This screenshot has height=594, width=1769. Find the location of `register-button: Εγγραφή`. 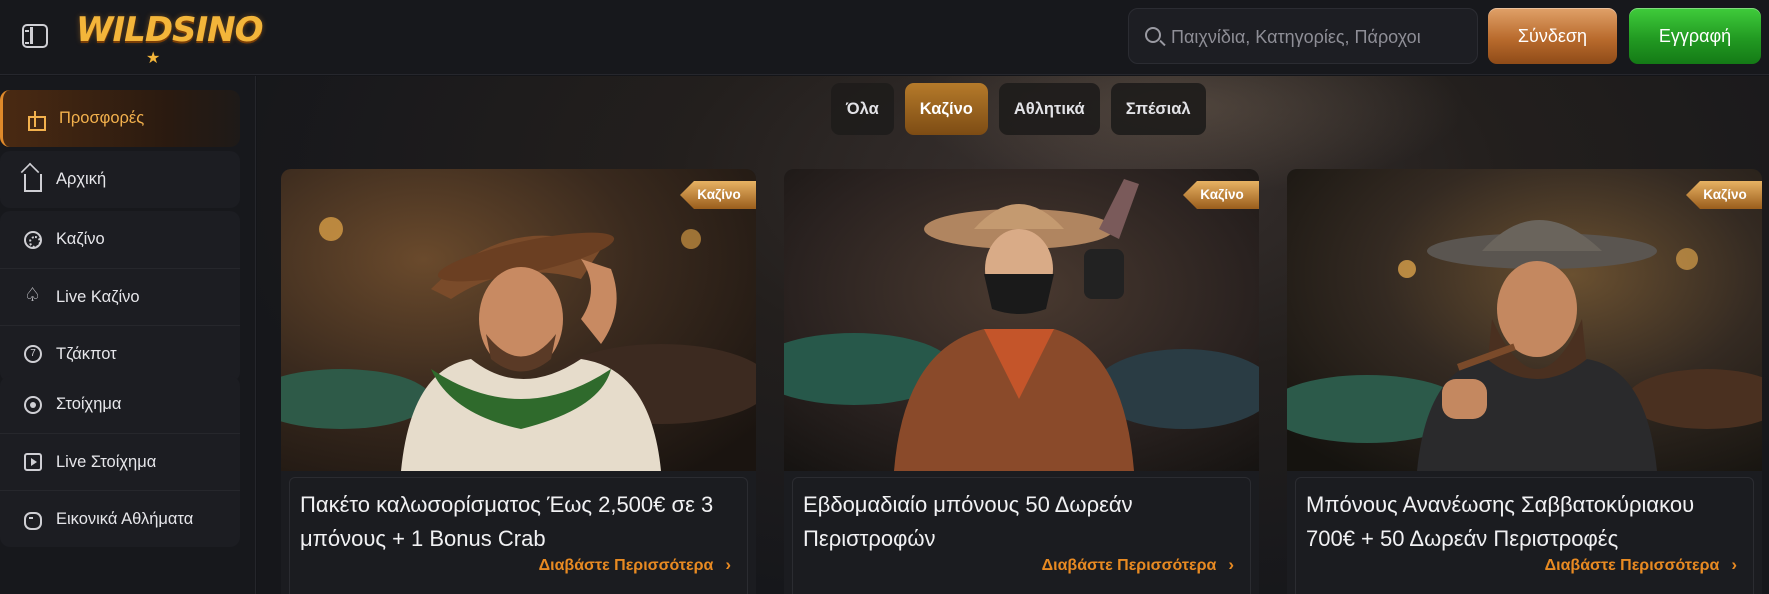

register-button: Εγγραφή is located at coordinates (1695, 36).